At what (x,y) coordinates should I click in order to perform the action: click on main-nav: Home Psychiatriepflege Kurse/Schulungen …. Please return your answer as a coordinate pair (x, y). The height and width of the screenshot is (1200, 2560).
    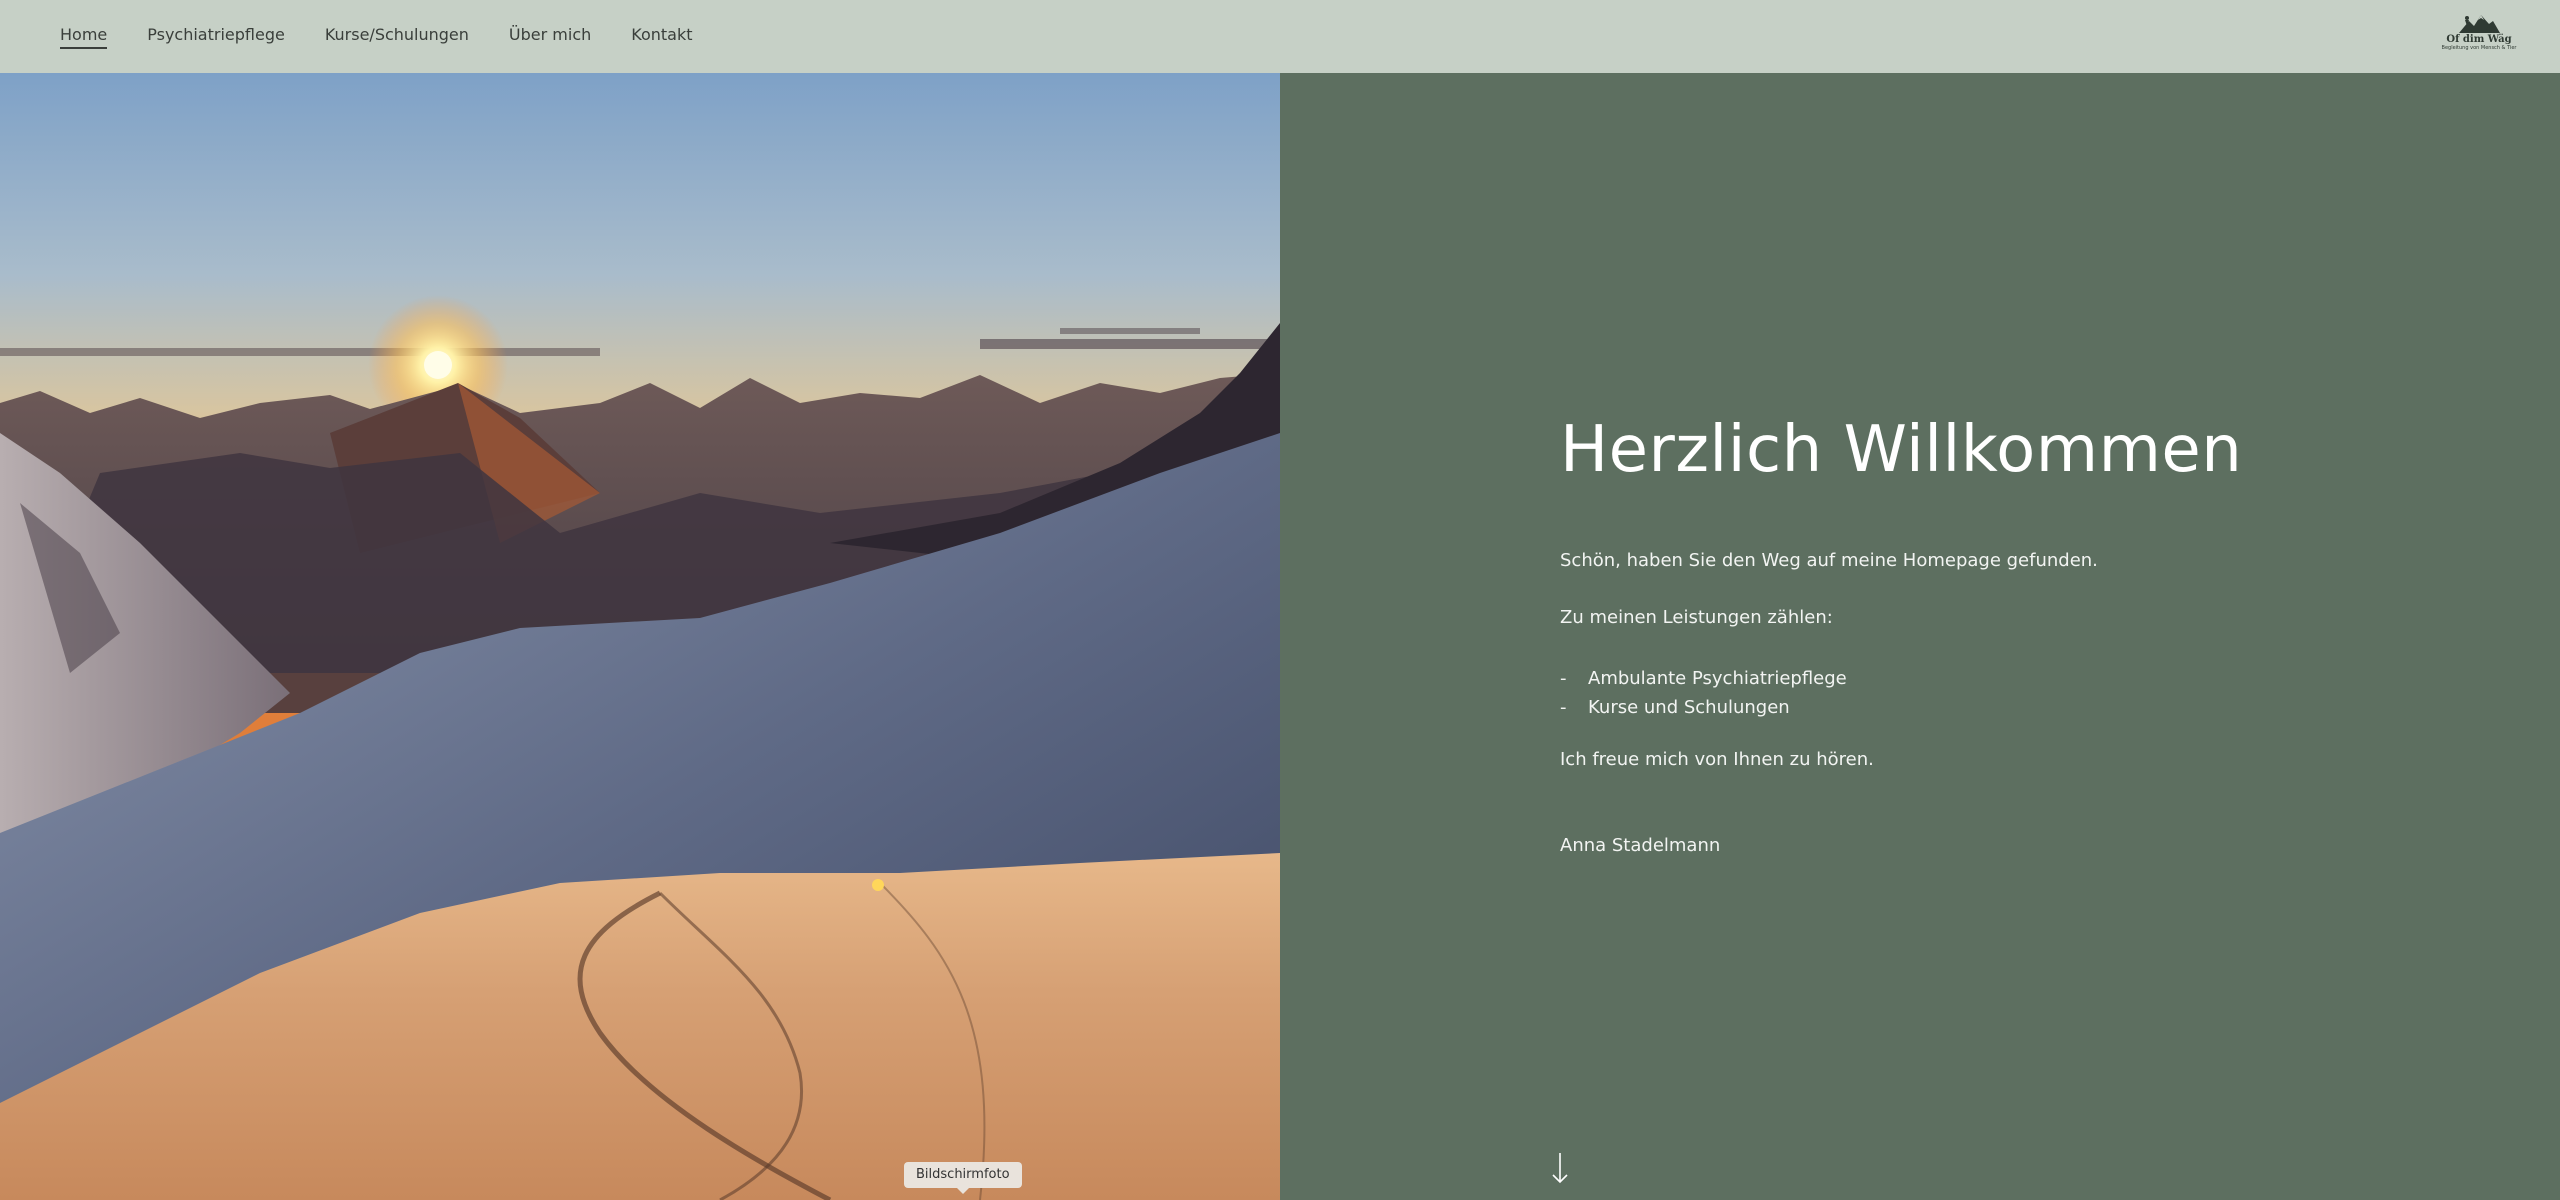
    Looking at the image, I should click on (396, 36).